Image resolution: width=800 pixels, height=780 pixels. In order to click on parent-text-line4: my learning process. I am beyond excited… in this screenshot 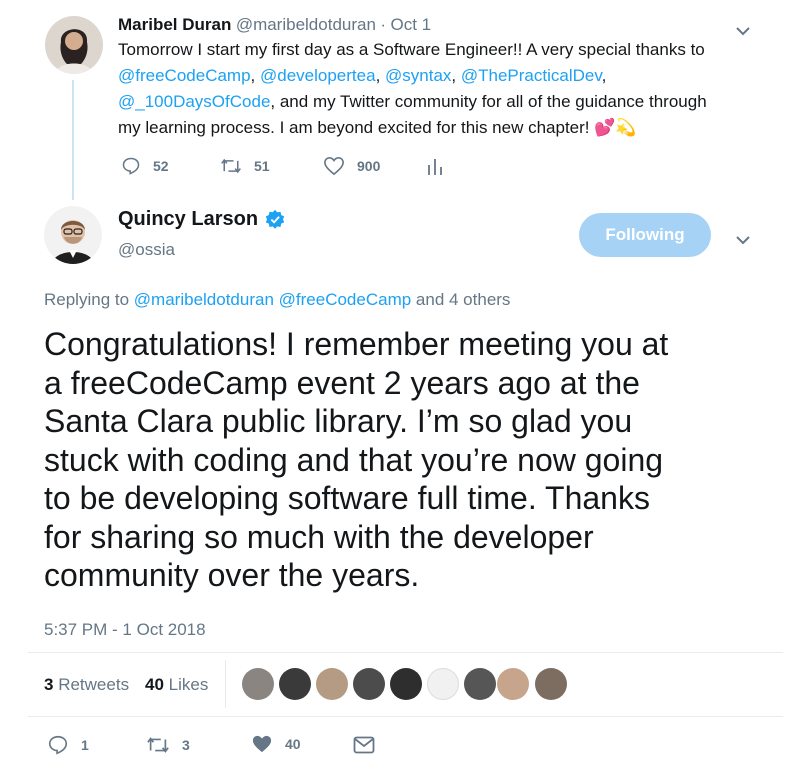, I will do `click(448, 128)`.